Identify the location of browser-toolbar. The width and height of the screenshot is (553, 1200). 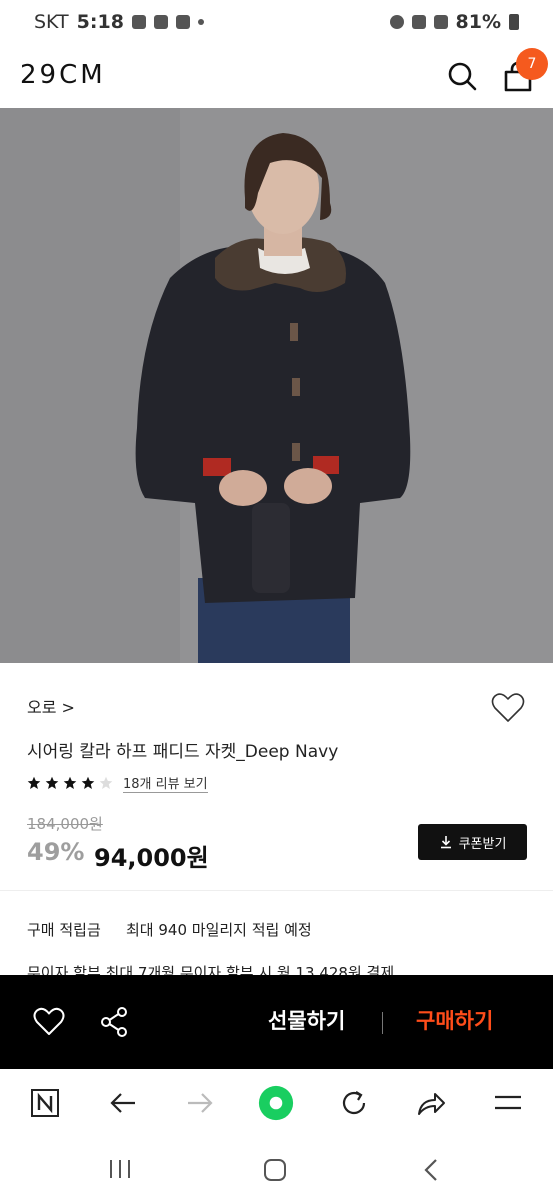
(276, 1104).